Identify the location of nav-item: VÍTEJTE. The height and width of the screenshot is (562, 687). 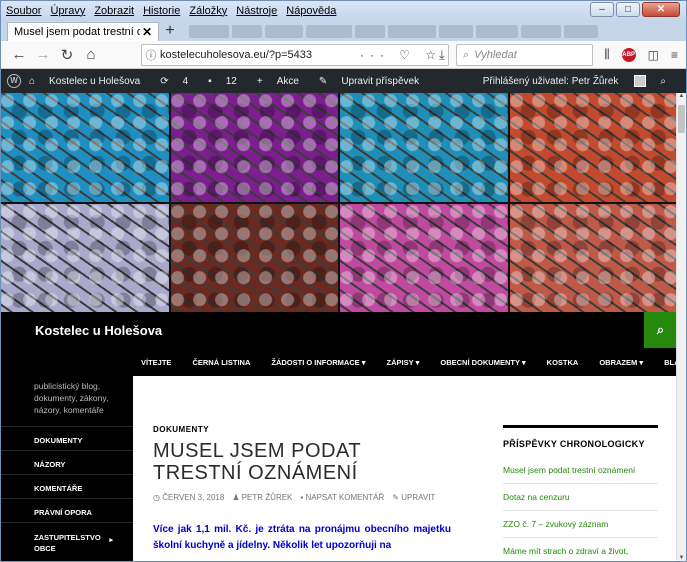
(156, 362).